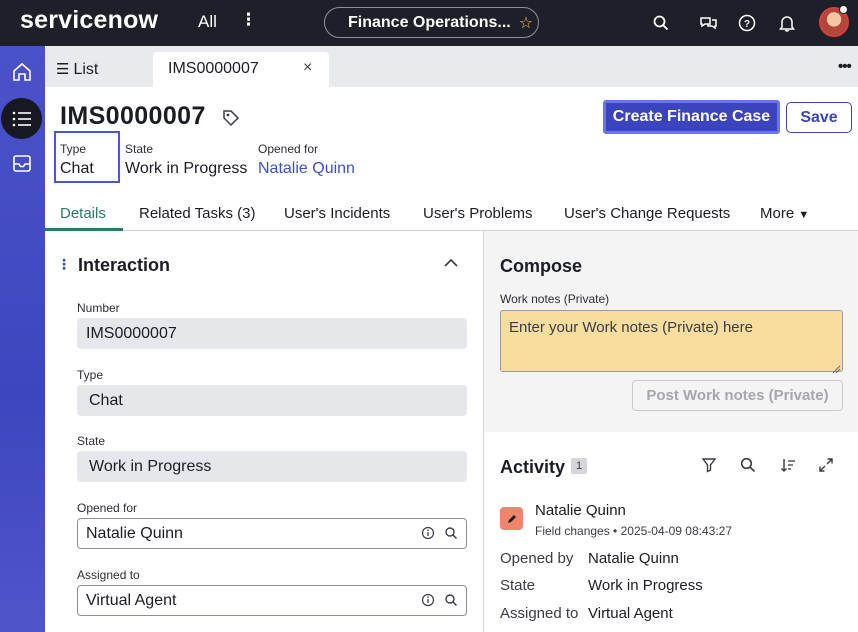 This screenshot has width=858, height=632. Describe the element at coordinates (22, 72) in the screenshot. I see `home-icon` at that location.